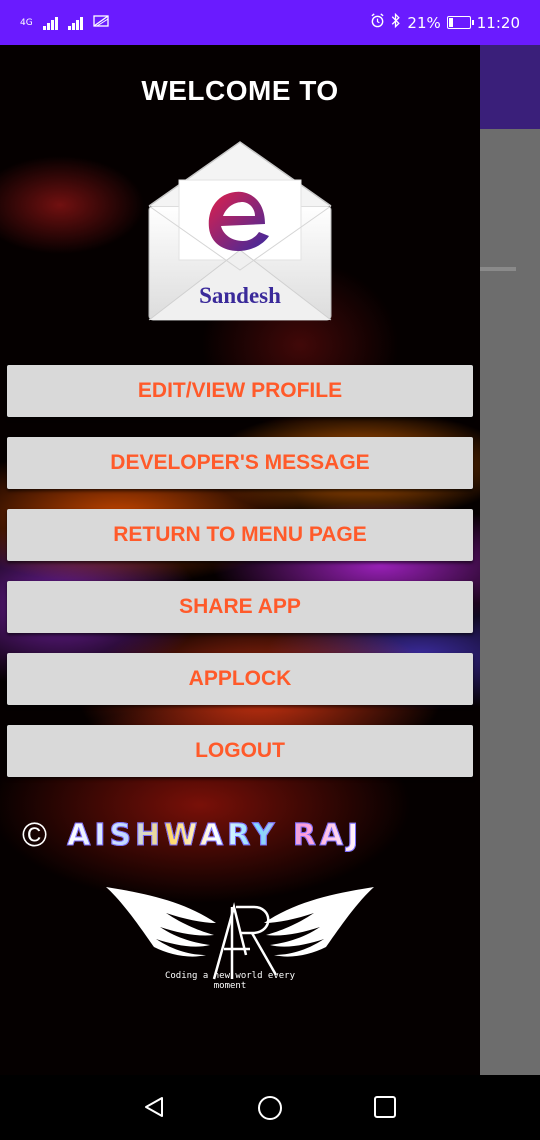 This screenshot has height=1140, width=540. I want to click on motto-text: Coding a new world every moment, so click(230, 981).